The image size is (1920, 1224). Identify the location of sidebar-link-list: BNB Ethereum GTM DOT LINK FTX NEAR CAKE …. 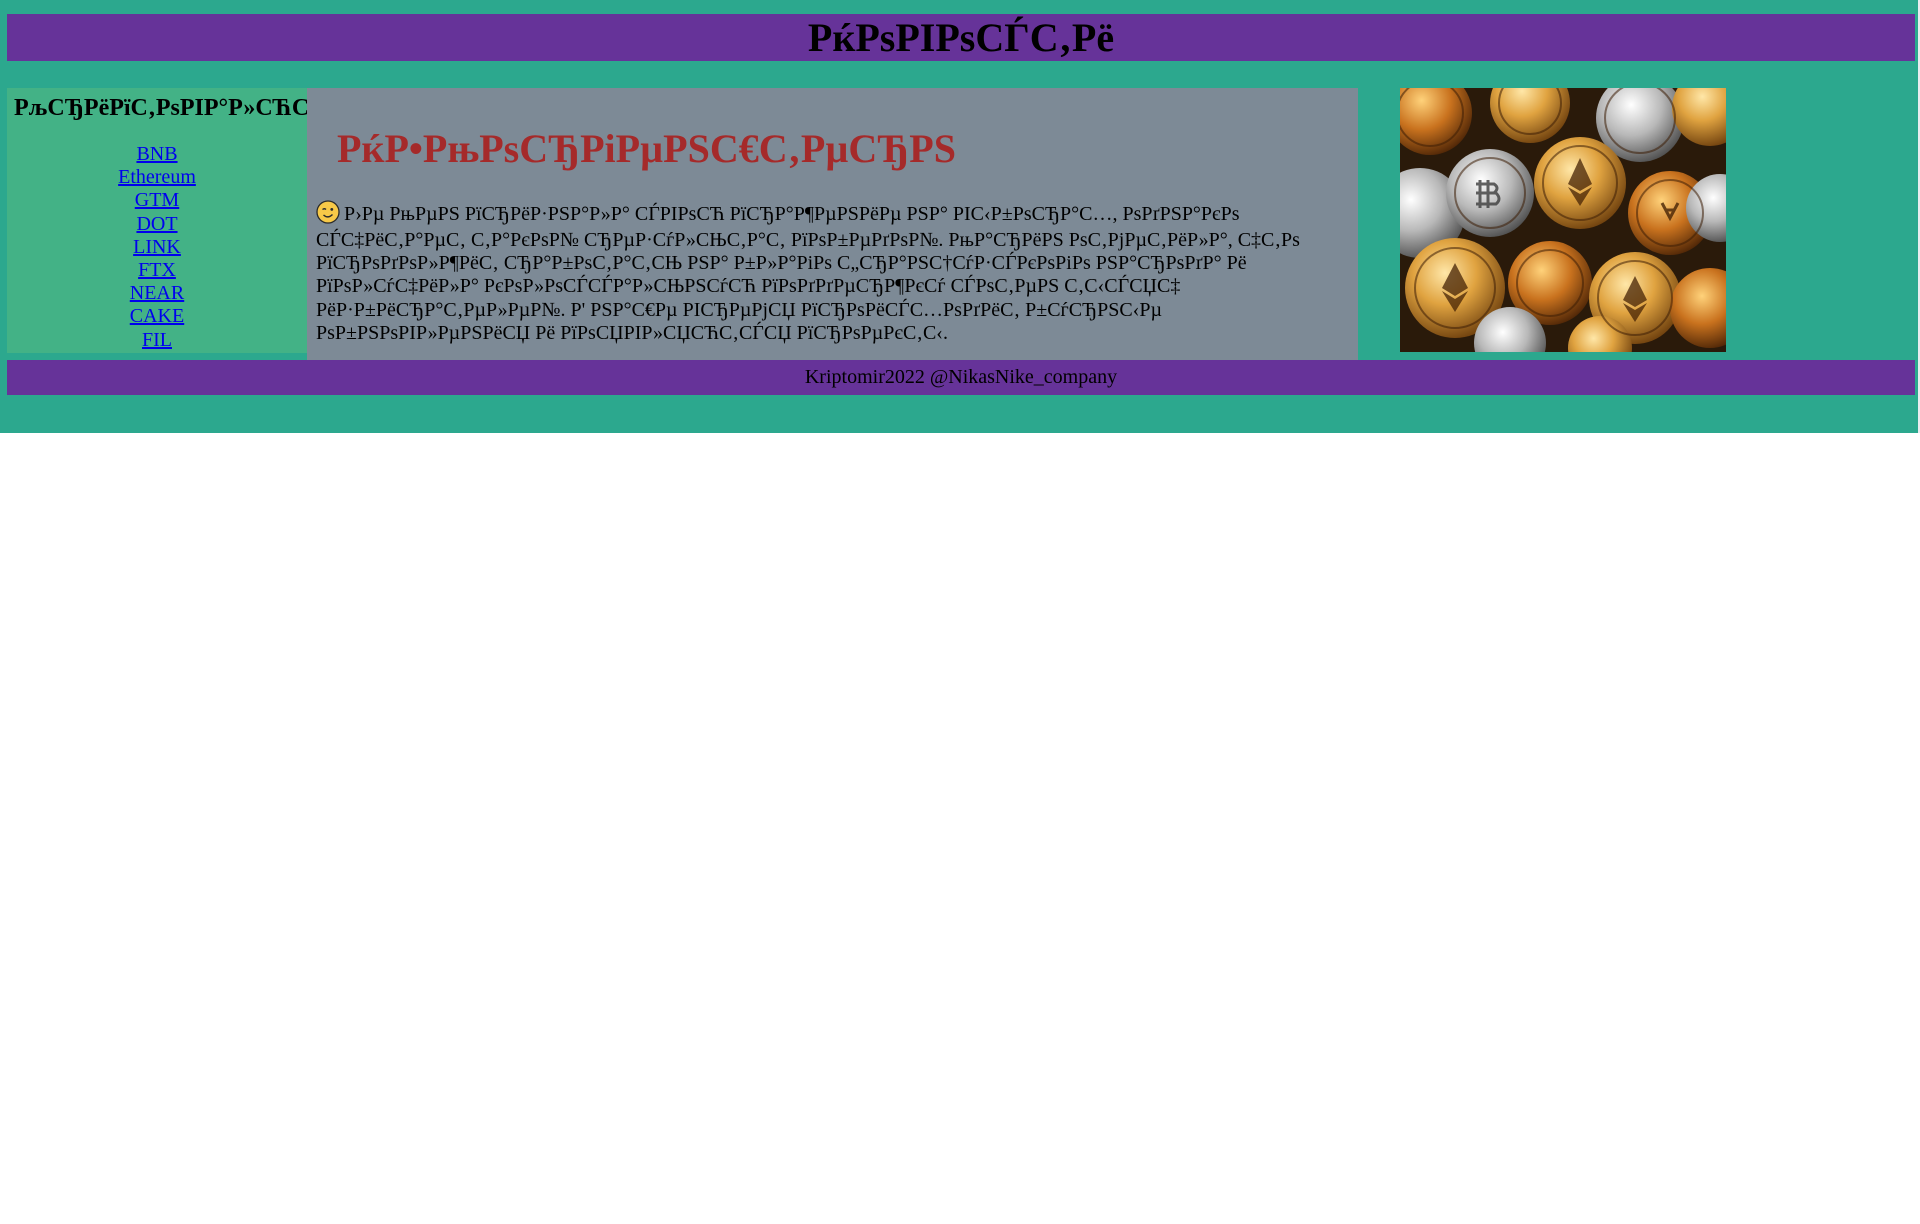
(157, 247).